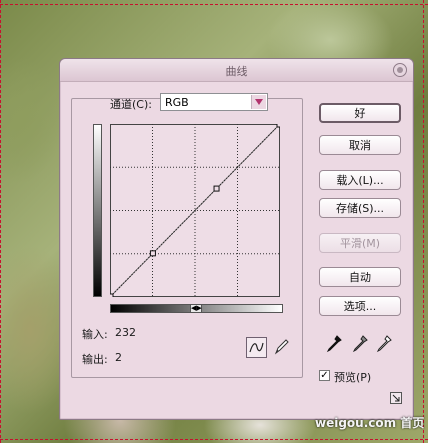 This screenshot has height=443, width=428. I want to click on pencil-tool-button, so click(282, 347).